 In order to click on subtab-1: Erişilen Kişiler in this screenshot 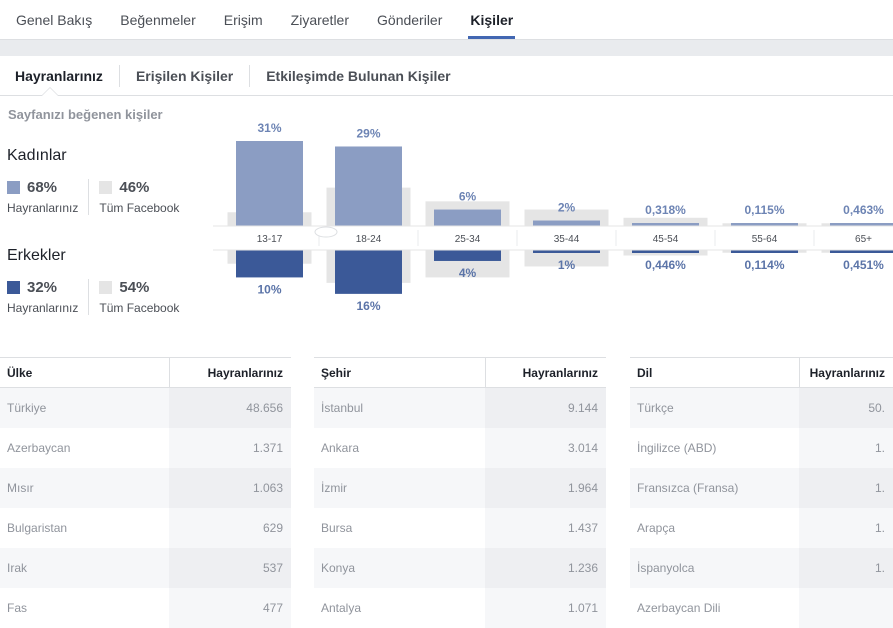, I will do `click(185, 76)`.